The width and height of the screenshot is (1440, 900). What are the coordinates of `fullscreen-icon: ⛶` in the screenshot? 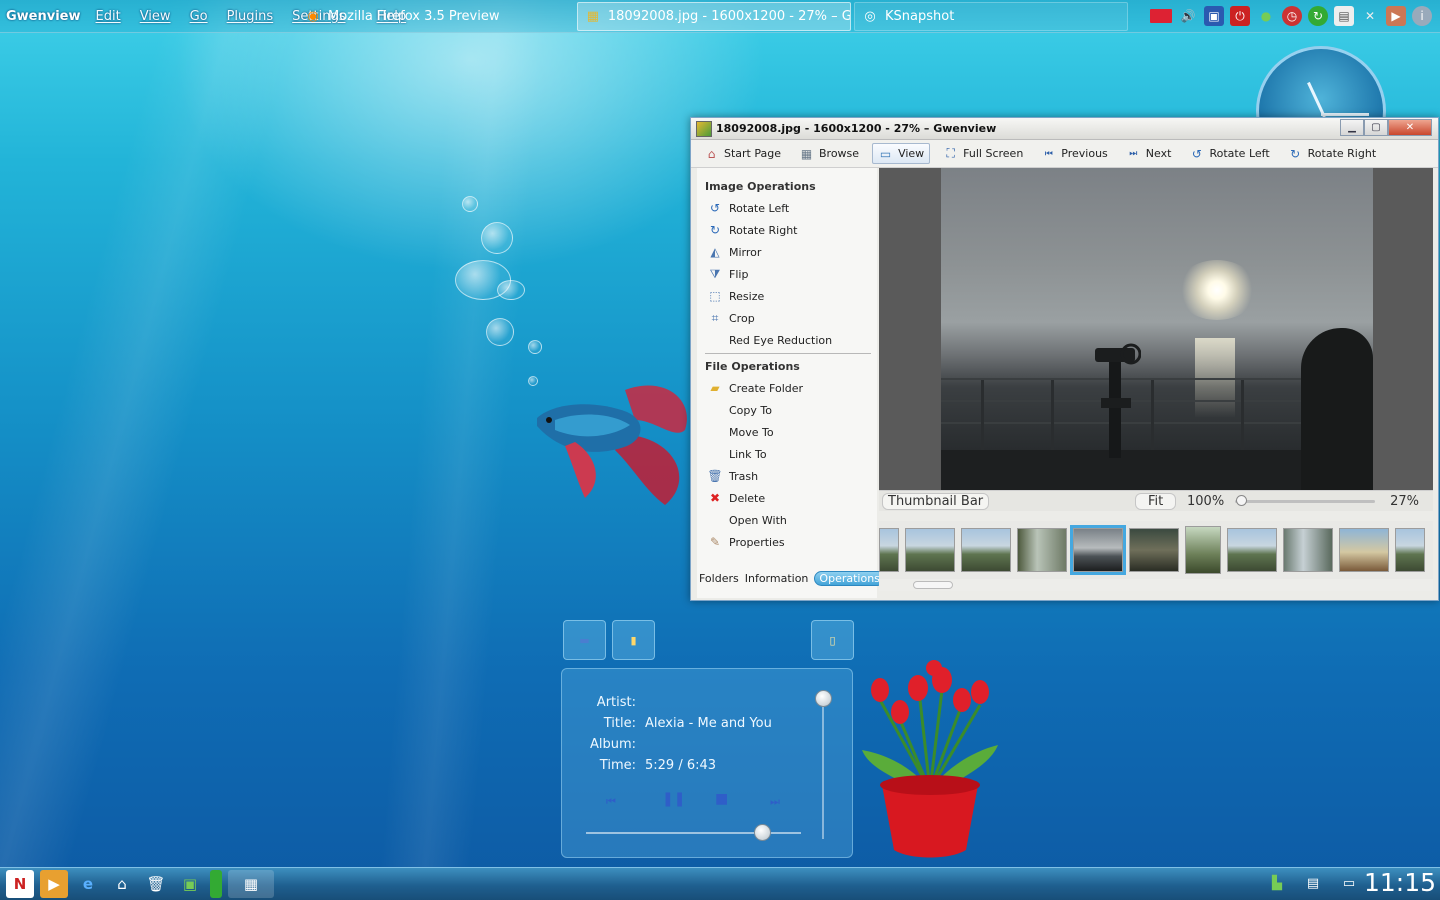 It's located at (950, 153).